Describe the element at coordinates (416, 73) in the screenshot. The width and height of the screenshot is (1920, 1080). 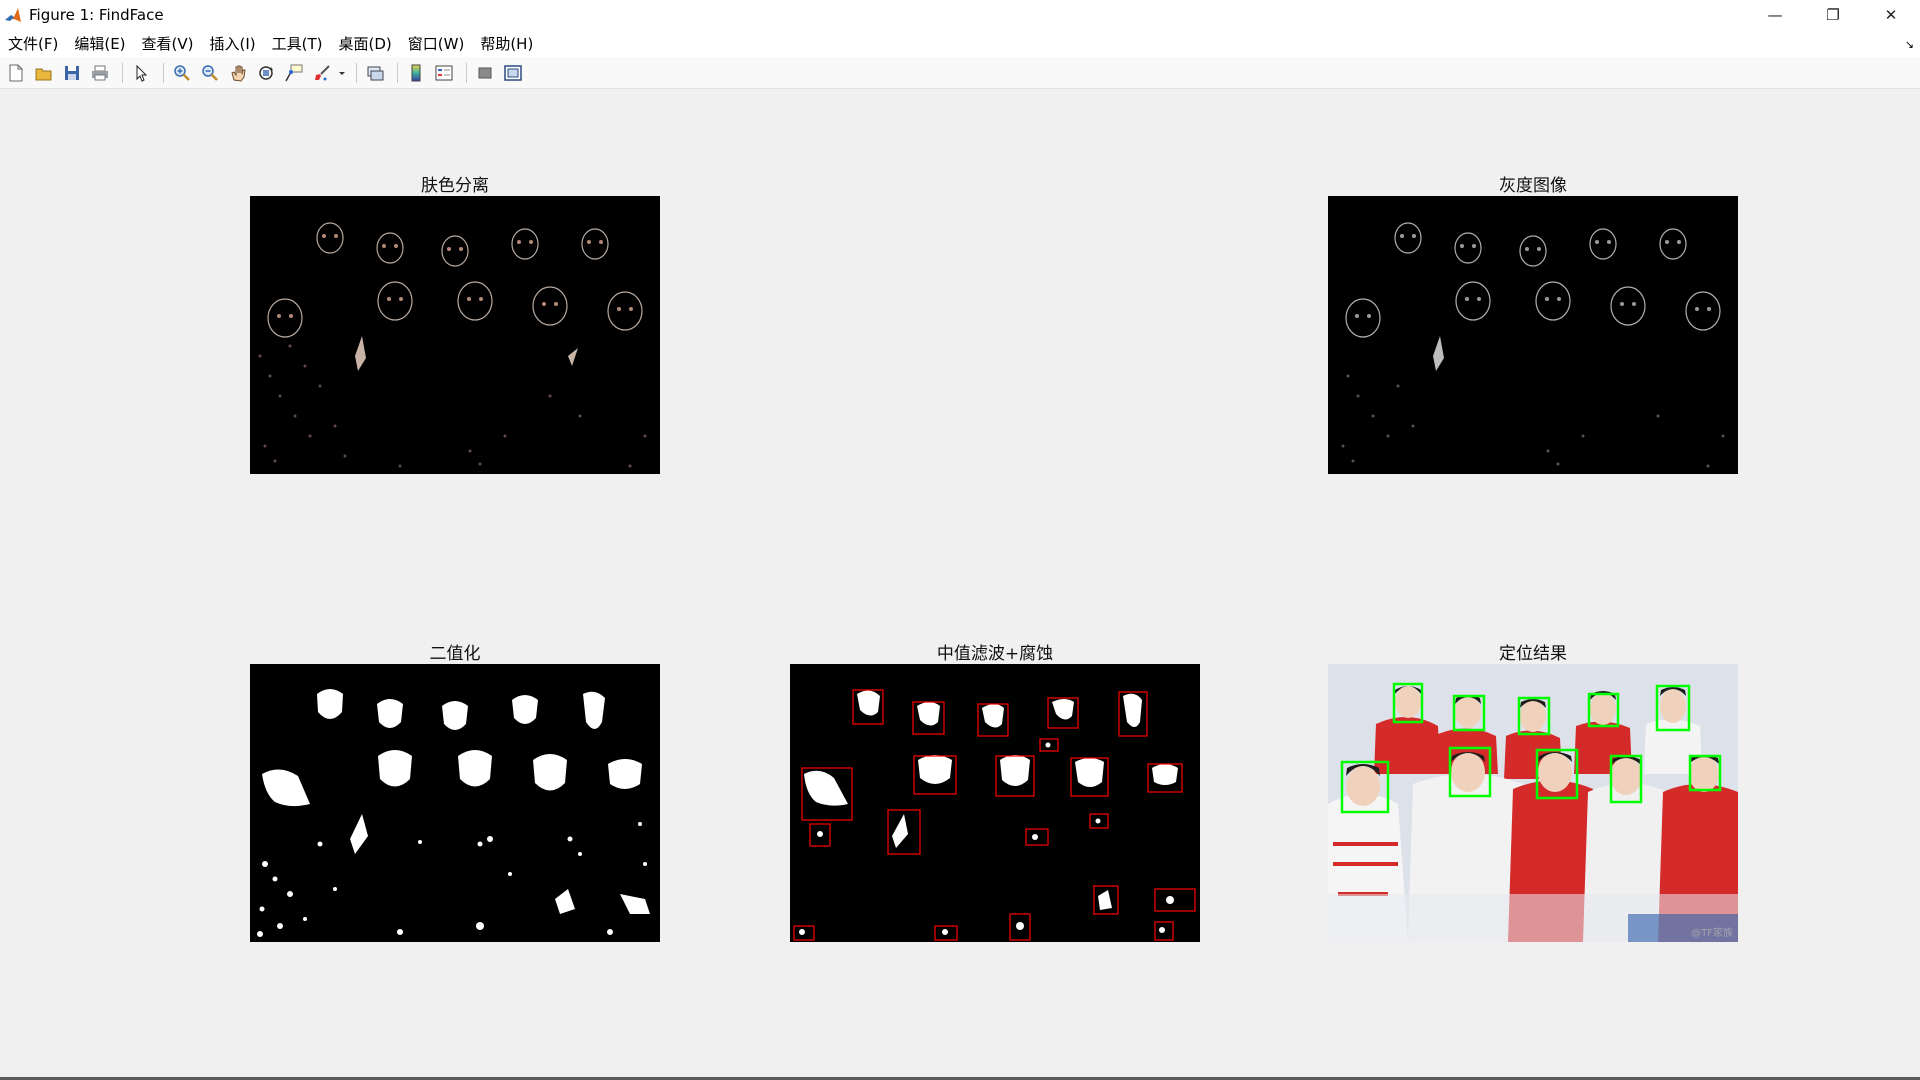
I see `colorbar-icon` at that location.